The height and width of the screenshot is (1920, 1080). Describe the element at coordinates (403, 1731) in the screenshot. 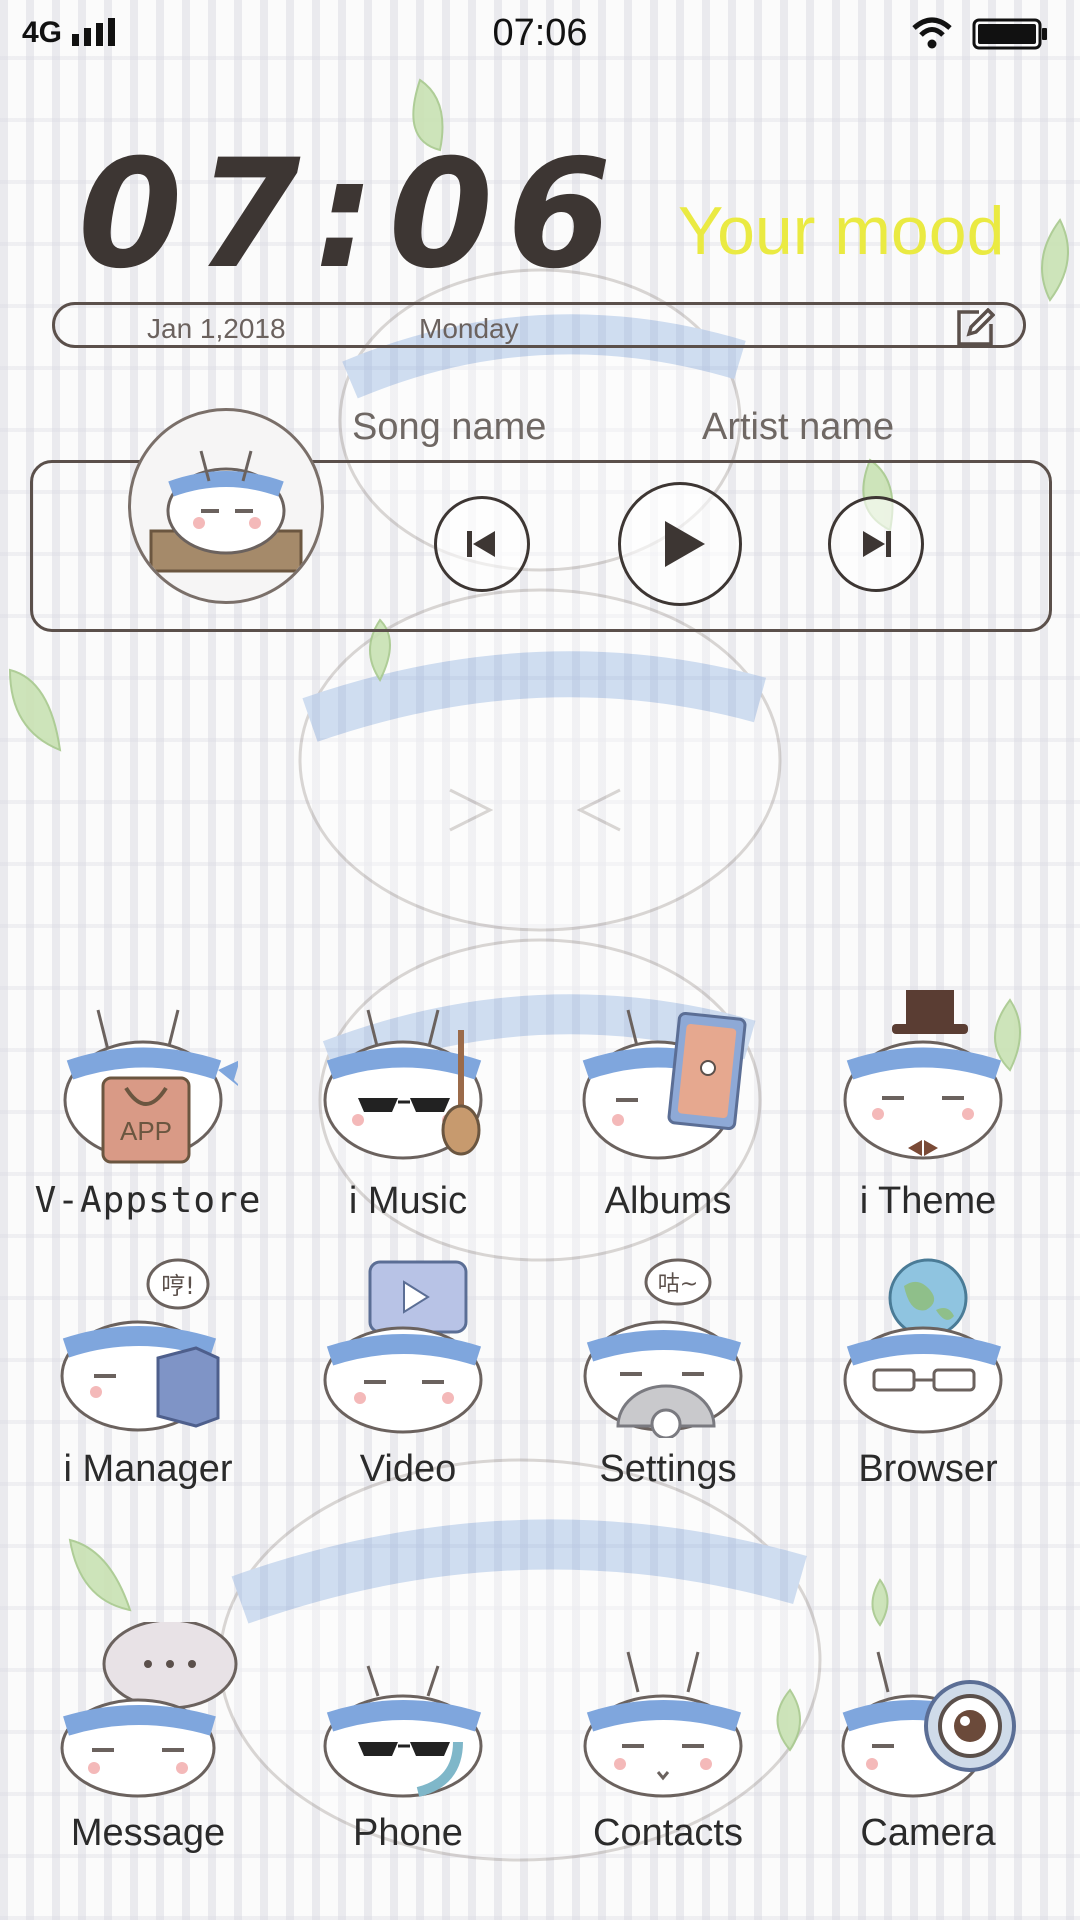

I see `phone-icon` at that location.